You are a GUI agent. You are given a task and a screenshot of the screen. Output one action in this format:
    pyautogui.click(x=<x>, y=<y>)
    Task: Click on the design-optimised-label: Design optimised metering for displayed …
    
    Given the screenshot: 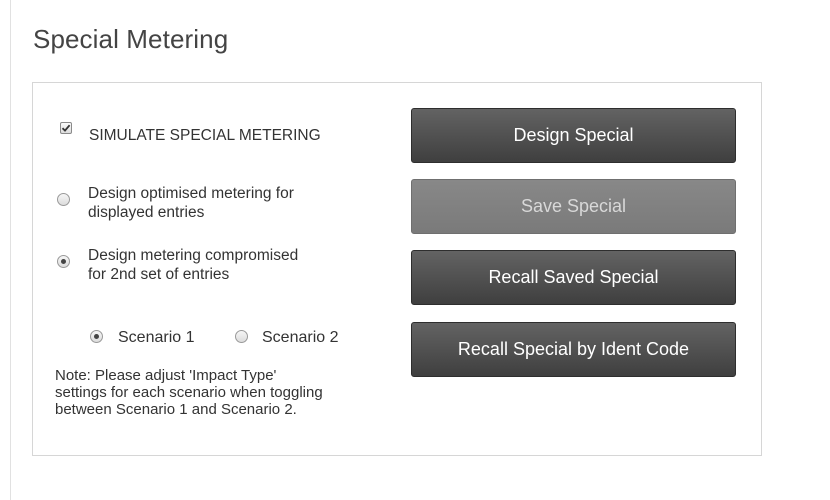 What is the action you would take?
    pyautogui.click(x=191, y=203)
    